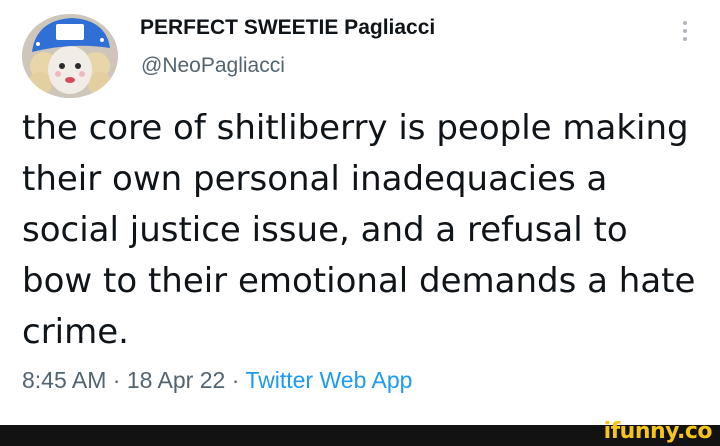 Image resolution: width=720 pixels, height=446 pixels. Describe the element at coordinates (360, 432) in the screenshot. I see `watermark-bar: ifunny.co` at that location.